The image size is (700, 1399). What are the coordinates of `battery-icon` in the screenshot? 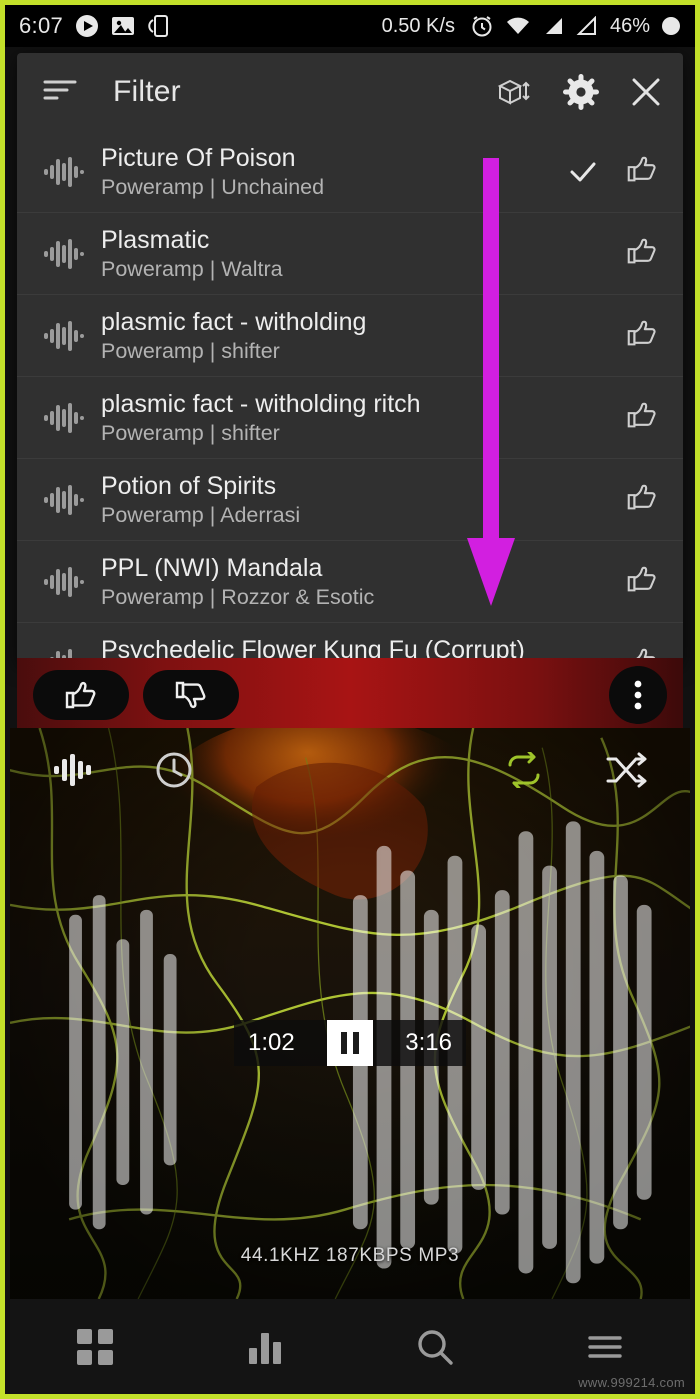 It's located at (671, 26).